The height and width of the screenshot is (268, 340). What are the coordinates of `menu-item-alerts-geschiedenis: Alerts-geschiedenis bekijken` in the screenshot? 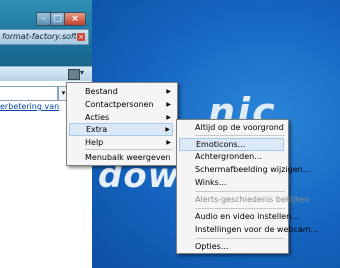 It's located at (244, 199).